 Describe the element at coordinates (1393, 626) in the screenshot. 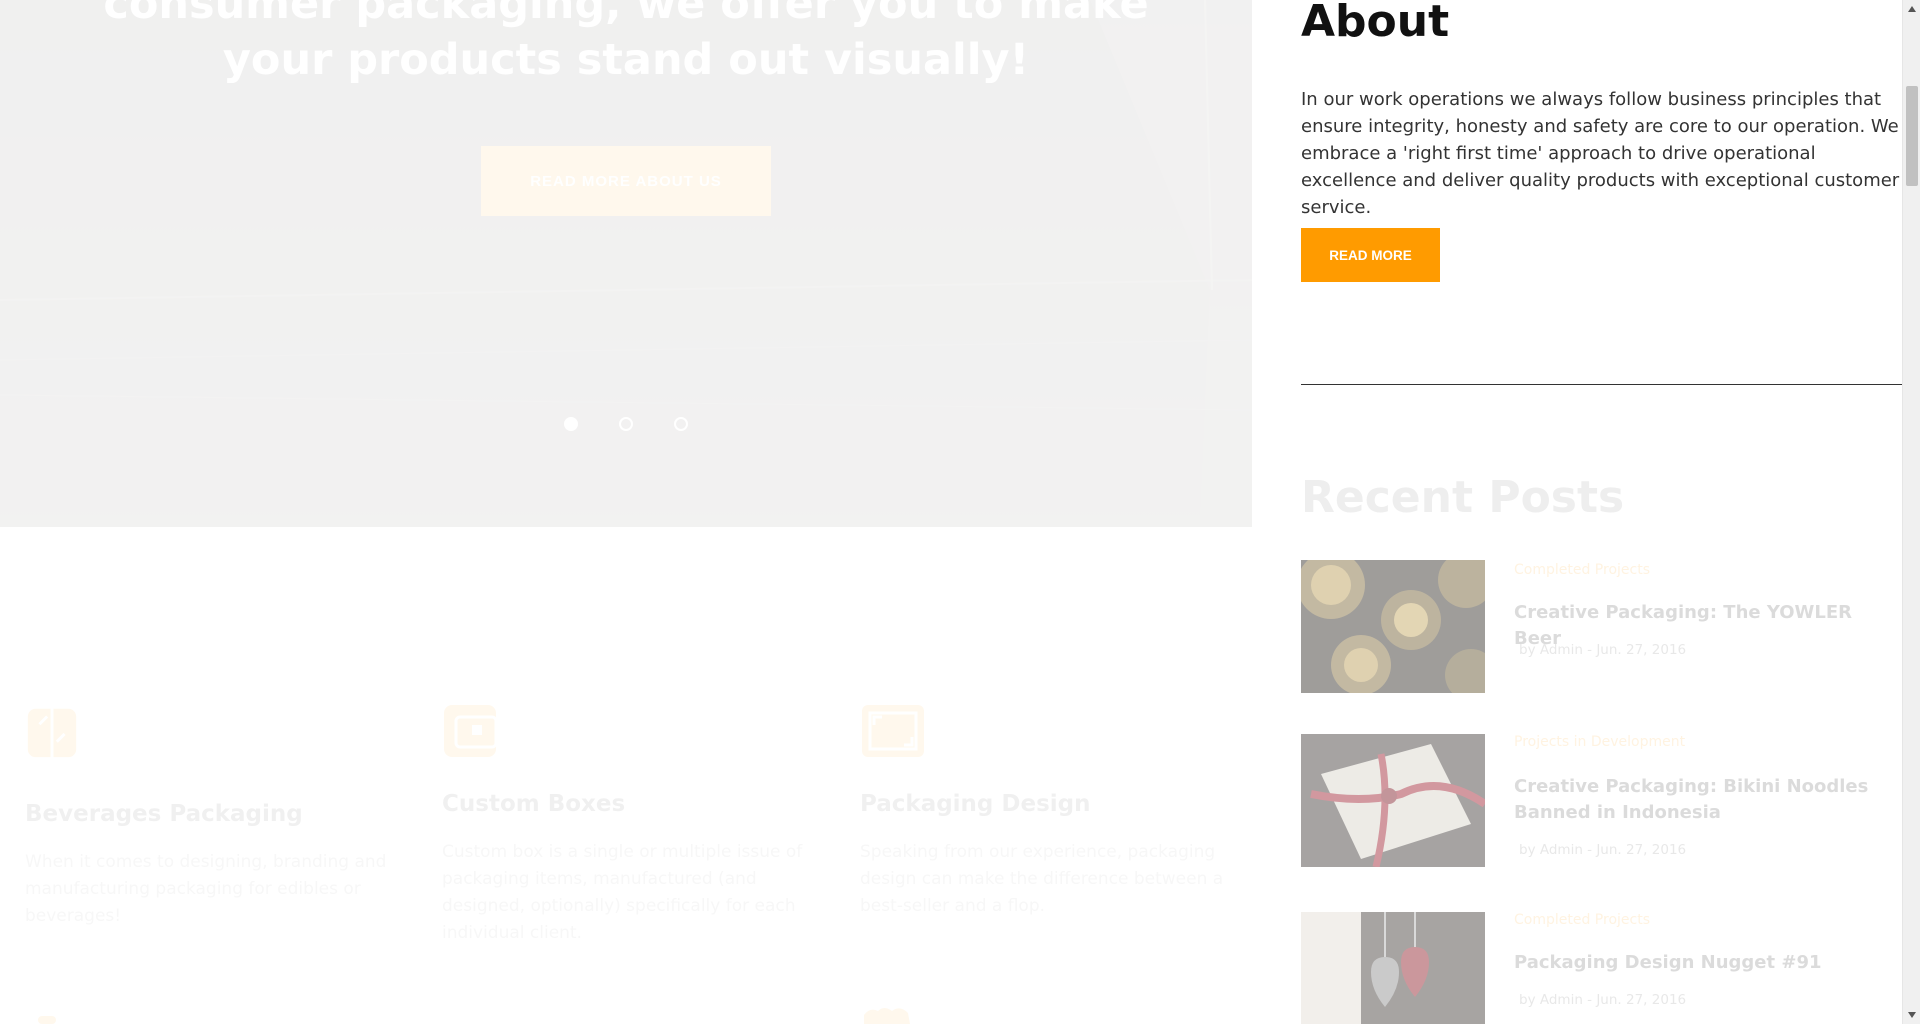

I see `beer-cans-photo` at that location.